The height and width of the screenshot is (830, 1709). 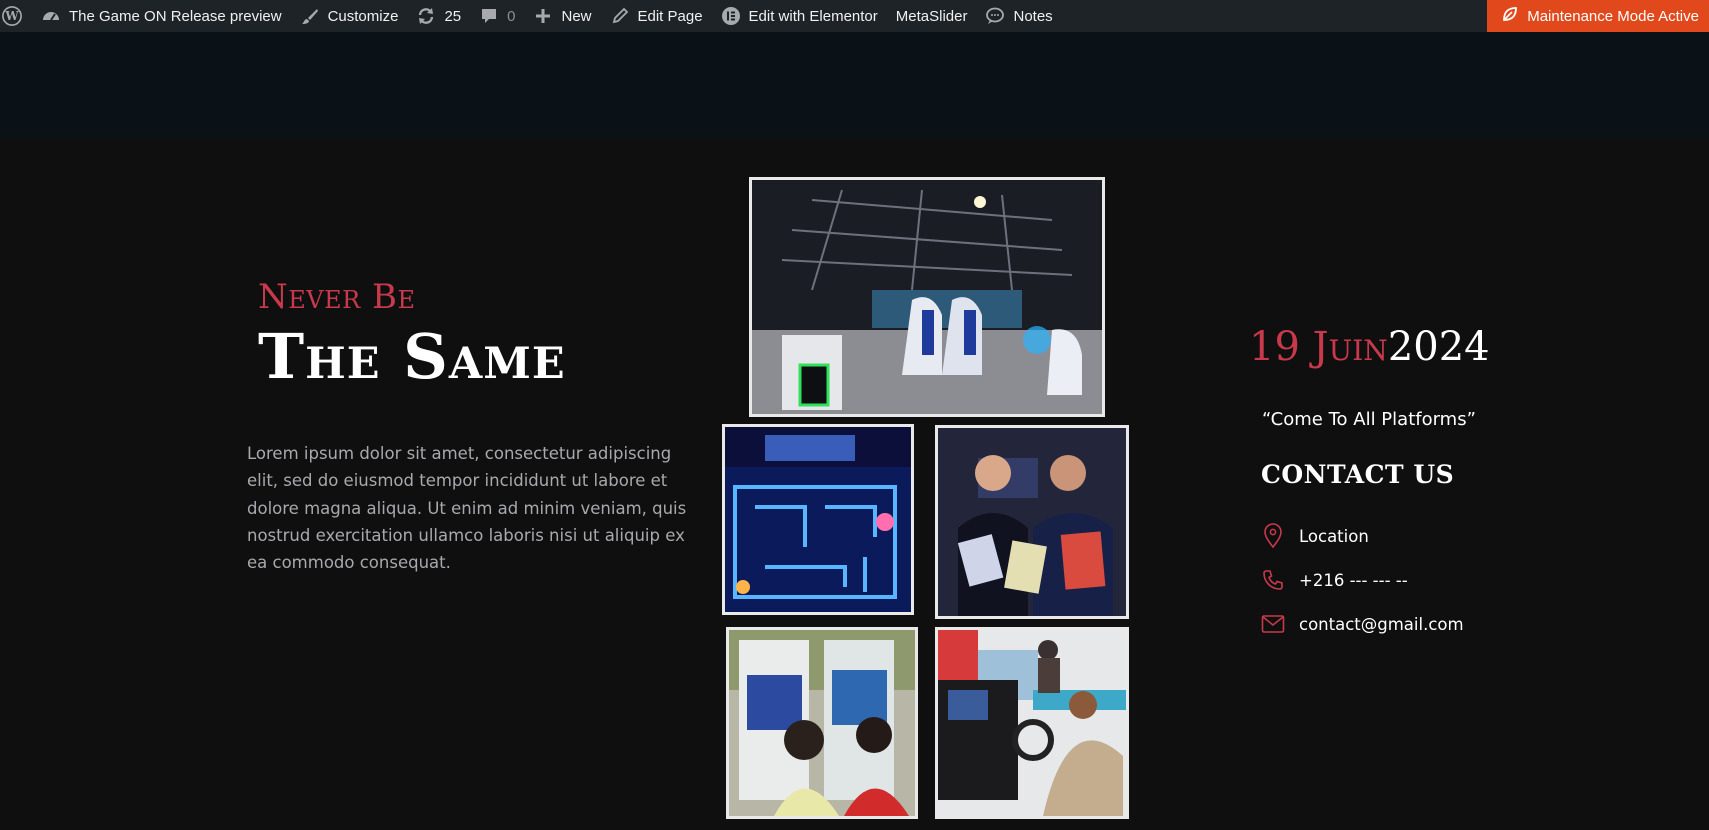 What do you see at coordinates (1613, 16) in the screenshot?
I see `maintenance-label: Maintenance Mode Active` at bounding box center [1613, 16].